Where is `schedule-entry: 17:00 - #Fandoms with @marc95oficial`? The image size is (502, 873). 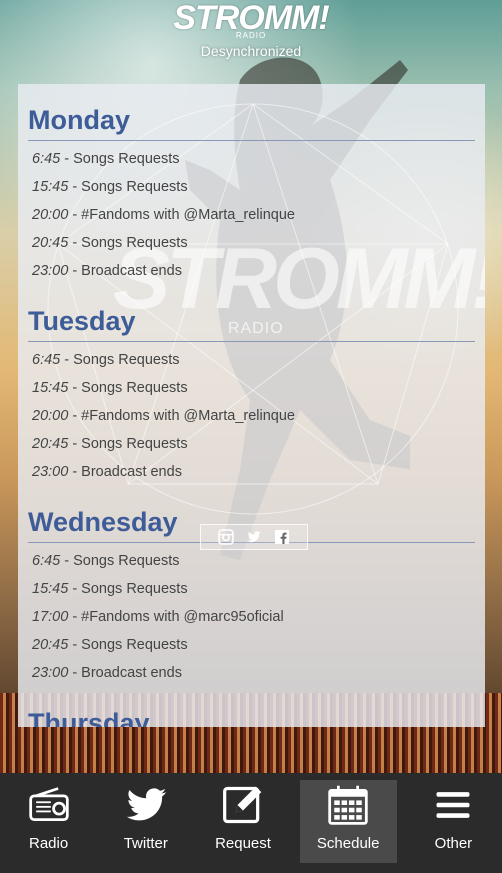 schedule-entry: 17:00 - #Fandoms with @marc95oficial is located at coordinates (251, 617).